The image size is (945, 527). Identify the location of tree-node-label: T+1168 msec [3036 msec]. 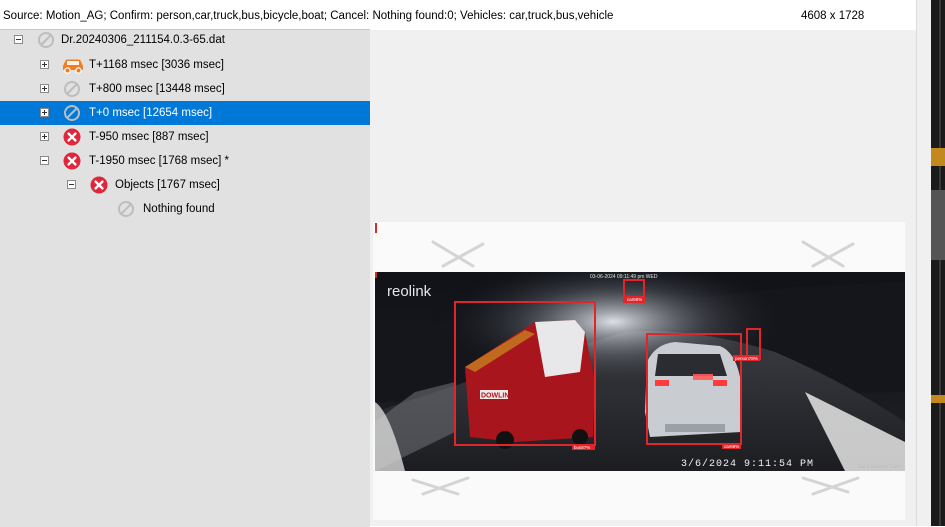
(156, 65).